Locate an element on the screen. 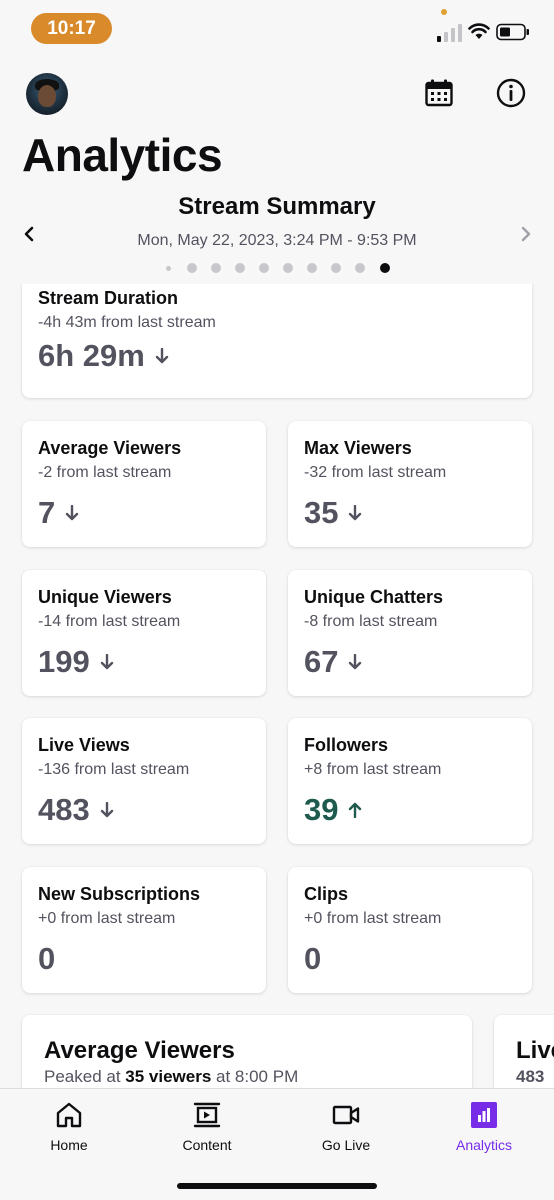 Image resolution: width=554 pixels, height=1200 pixels. stat-label: Live Views is located at coordinates (84, 745).